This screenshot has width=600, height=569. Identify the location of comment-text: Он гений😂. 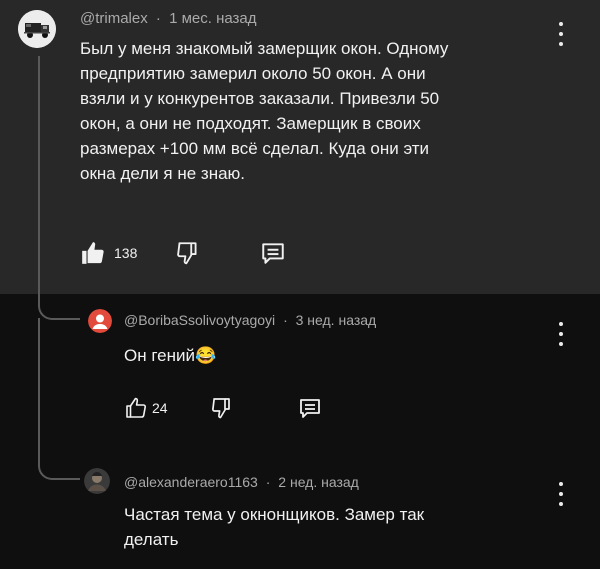
(170, 355).